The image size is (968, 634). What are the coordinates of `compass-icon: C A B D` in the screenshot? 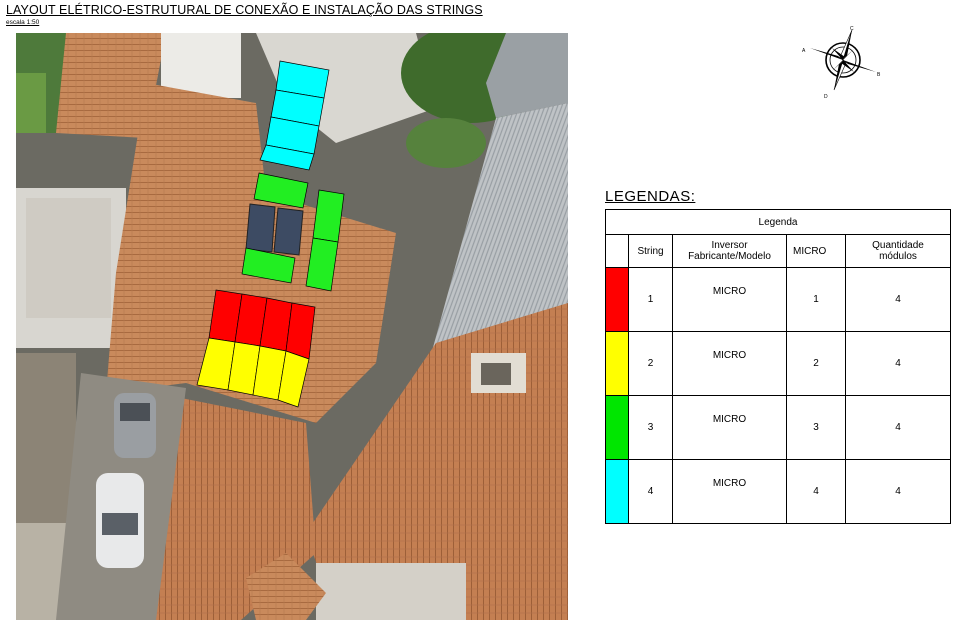 It's located at (841, 63).